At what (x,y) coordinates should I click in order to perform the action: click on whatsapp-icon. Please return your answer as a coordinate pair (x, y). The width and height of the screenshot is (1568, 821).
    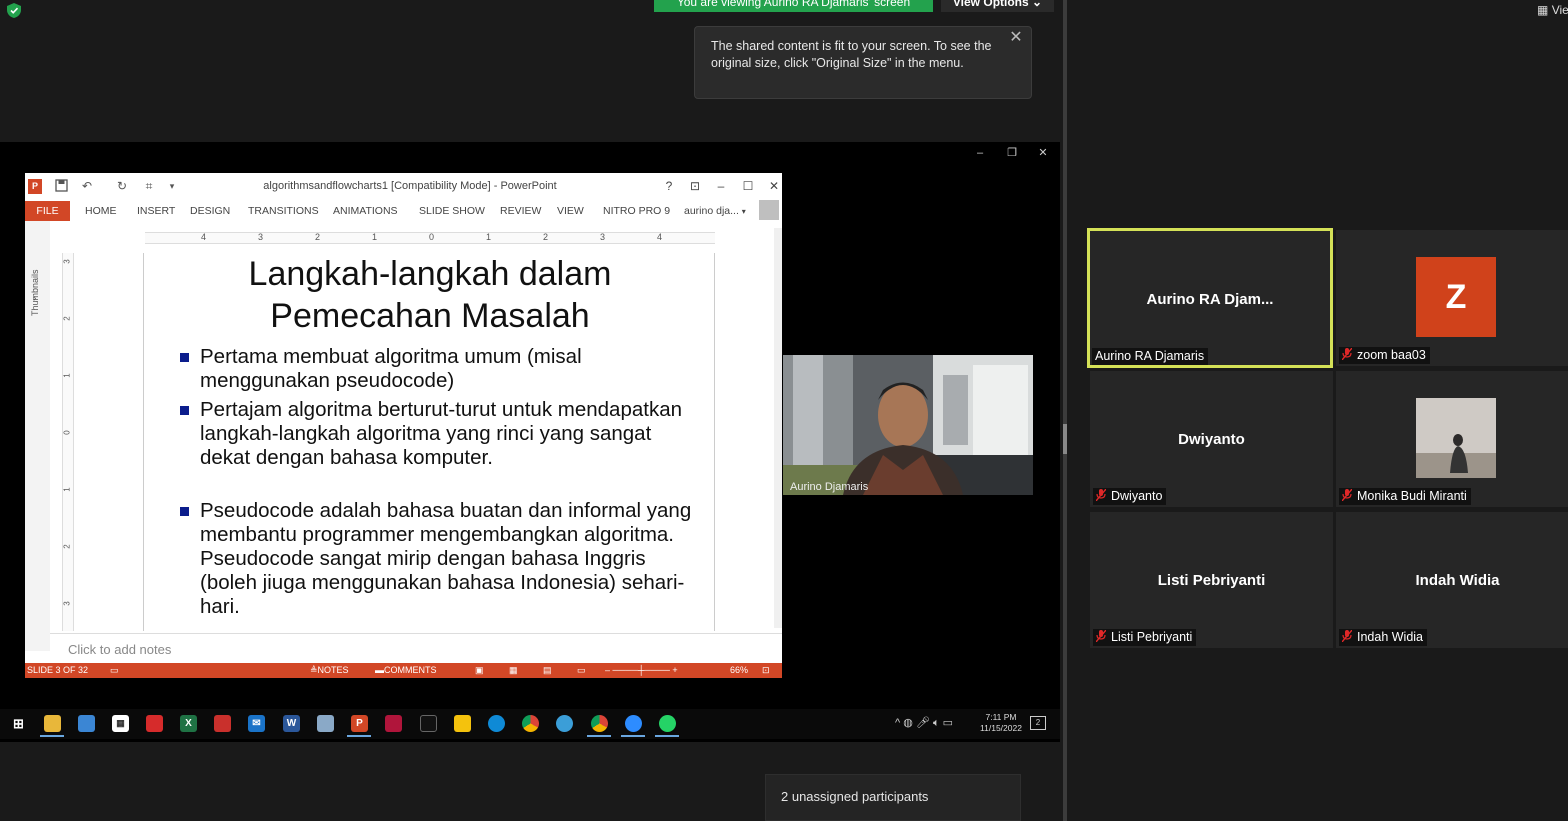
    Looking at the image, I should click on (667, 723).